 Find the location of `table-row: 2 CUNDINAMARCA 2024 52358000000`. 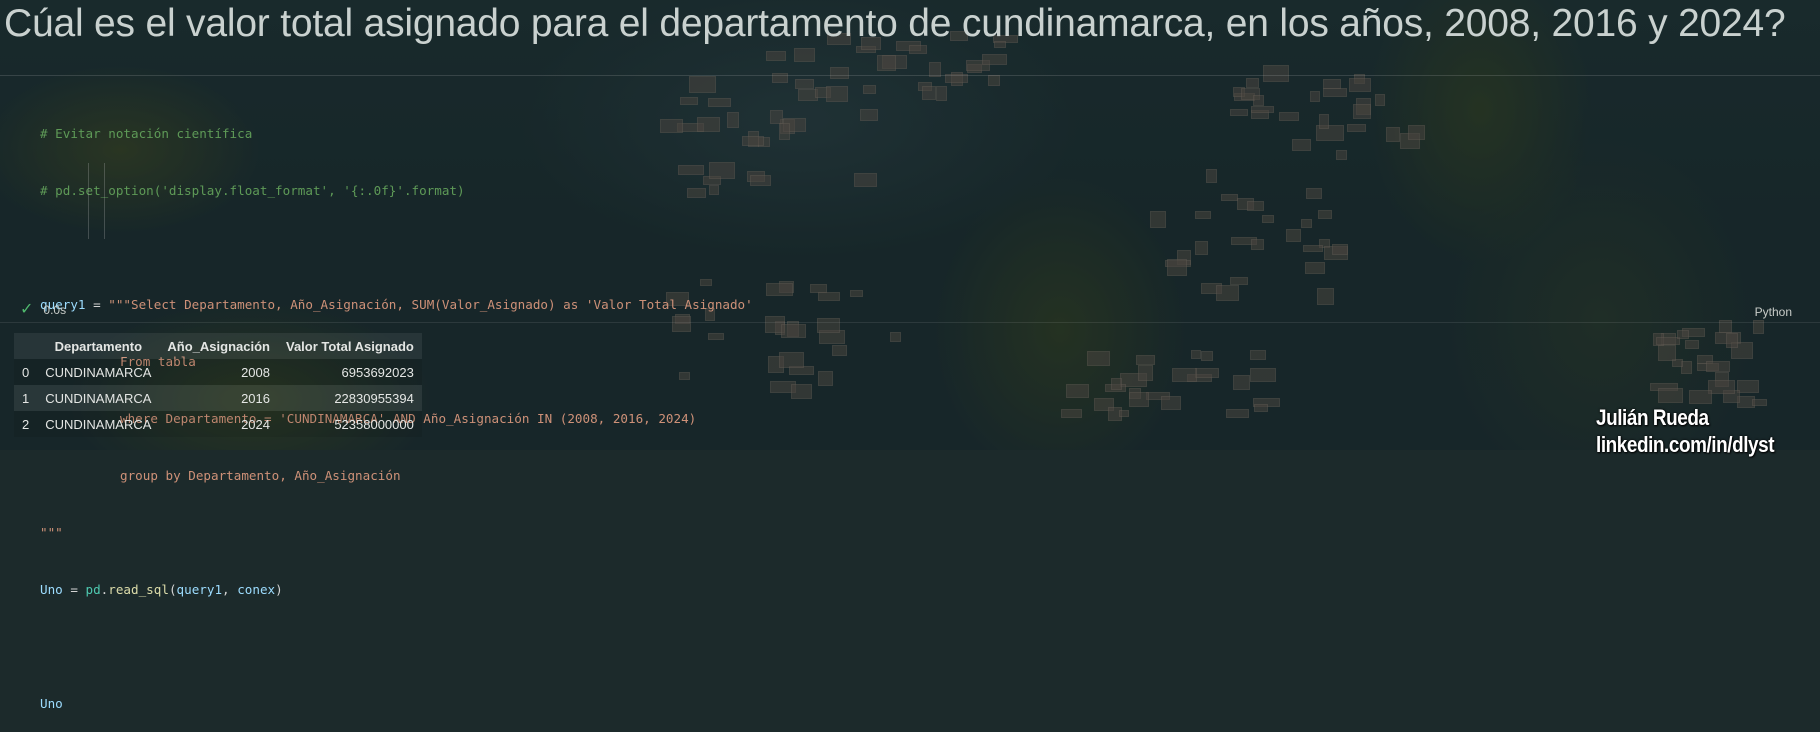

table-row: 2 CUNDINAMARCA 2024 52358000000 is located at coordinates (218, 424).